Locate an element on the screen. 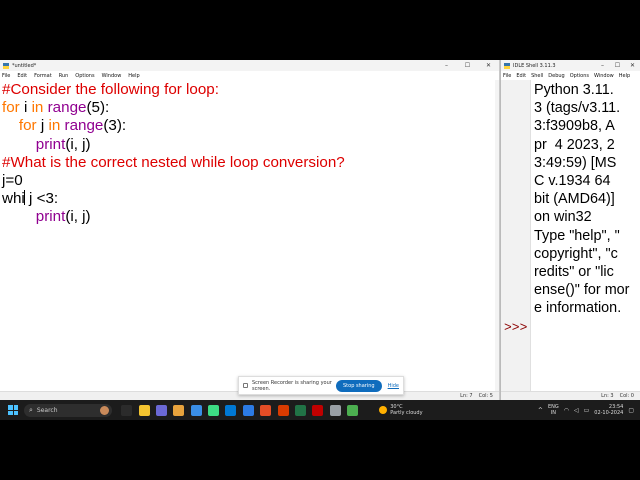 This screenshot has width=640, height=480. idle-icon is located at coordinates (6, 65).